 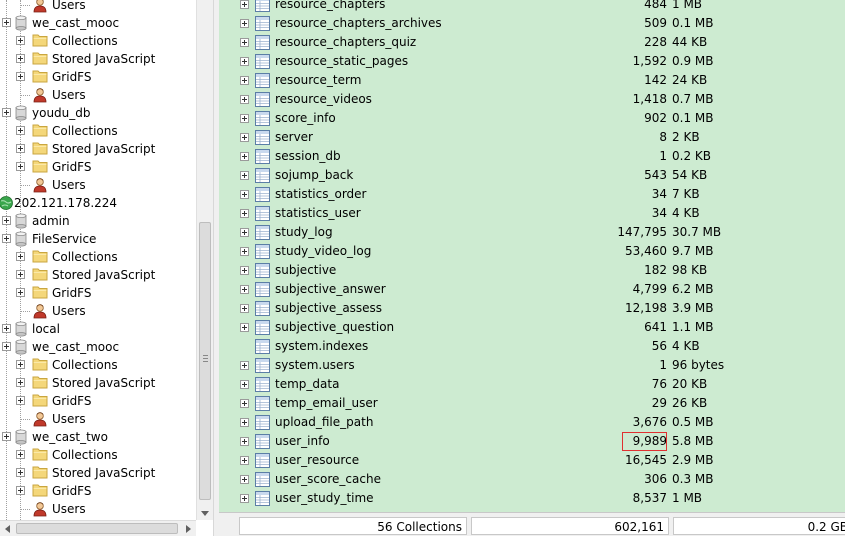 What do you see at coordinates (532, 498) in the screenshot?
I see `table-row: user_study_time 8,537 1 MB` at bounding box center [532, 498].